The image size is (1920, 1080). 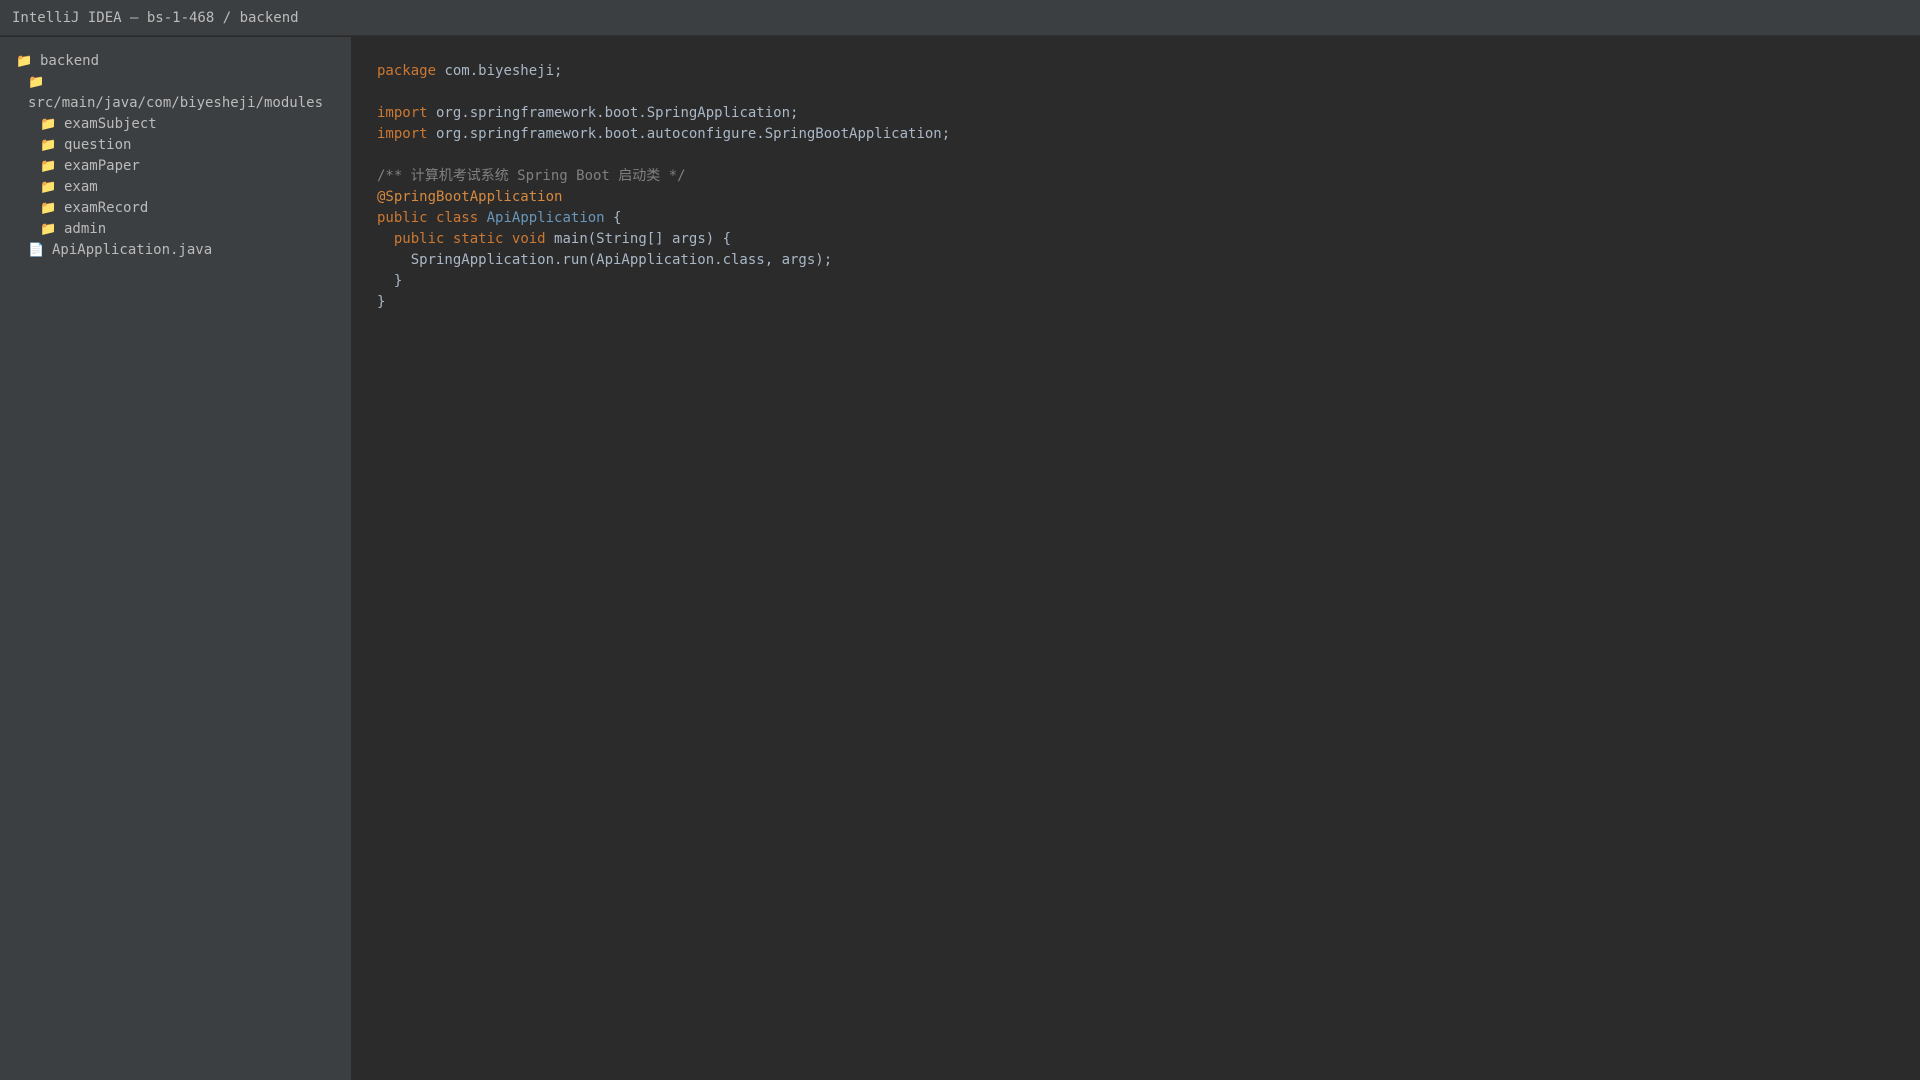 I want to click on package-name: com.biyesheji;, so click(x=499, y=71).